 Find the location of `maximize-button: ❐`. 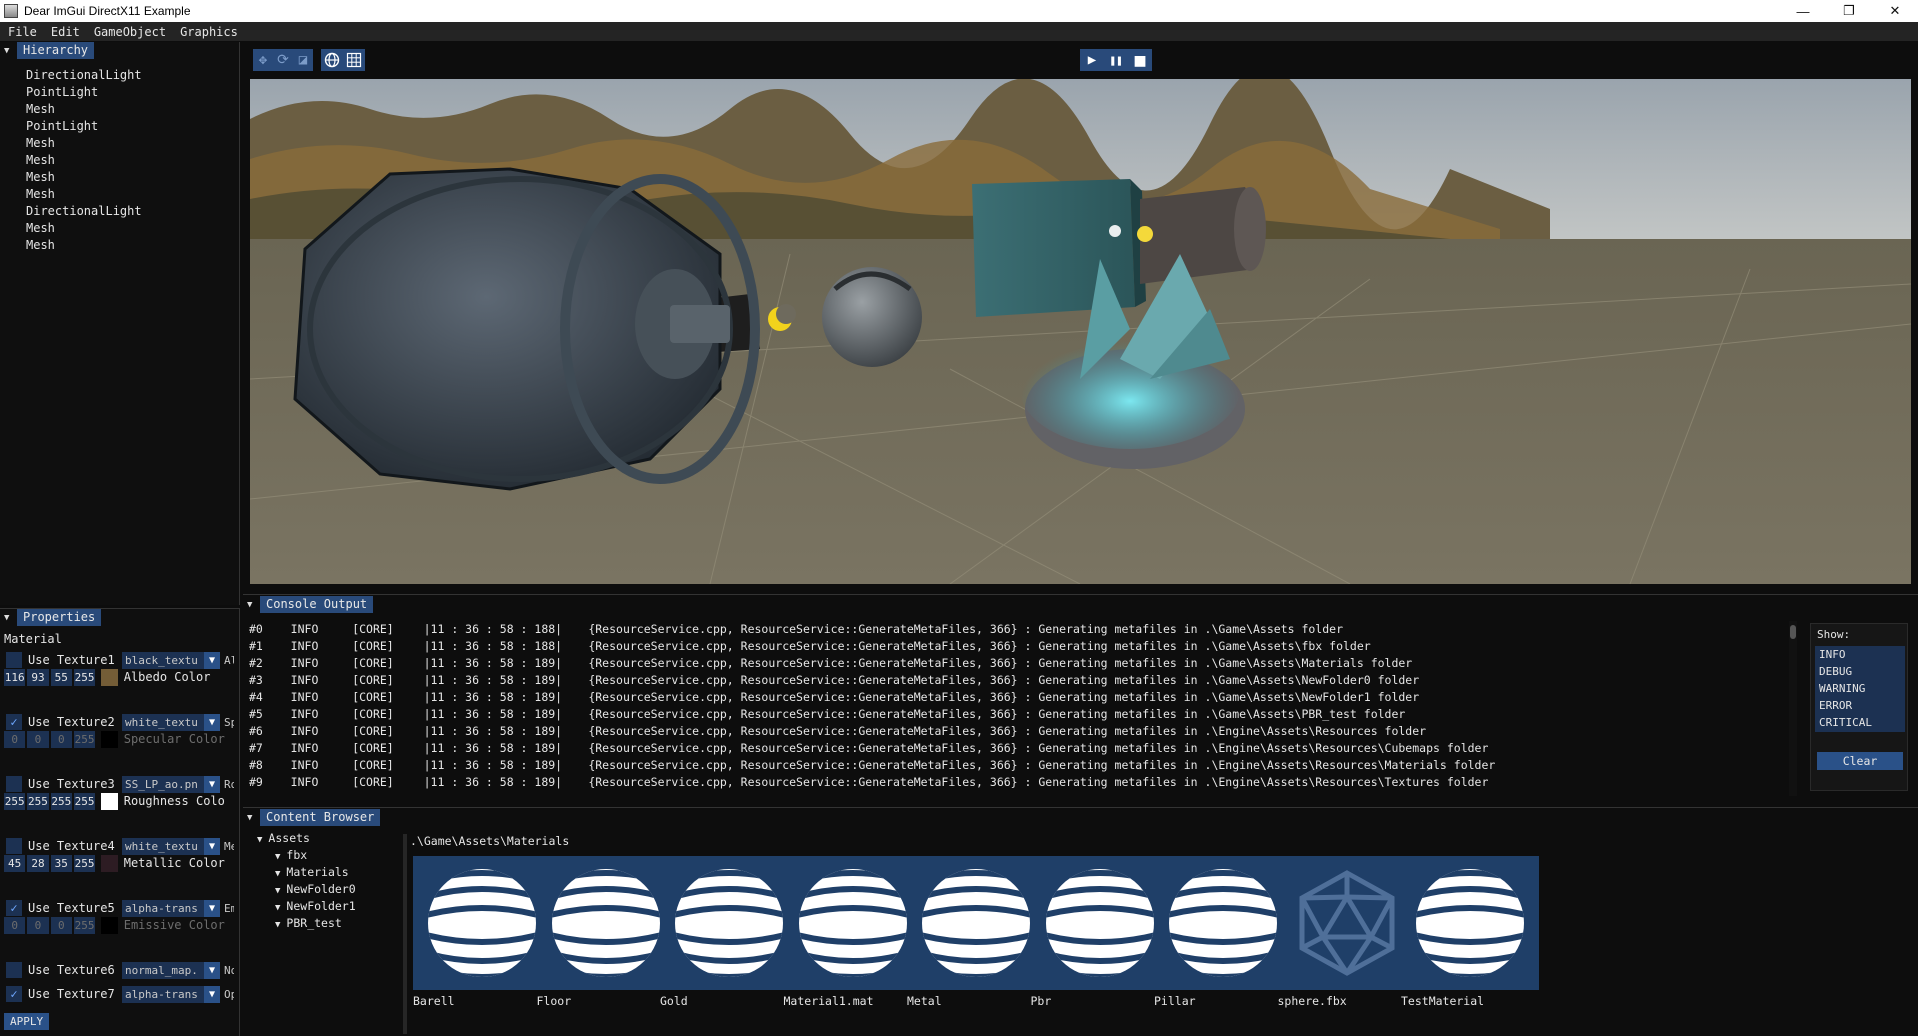

maximize-button: ❐ is located at coordinates (1849, 11).